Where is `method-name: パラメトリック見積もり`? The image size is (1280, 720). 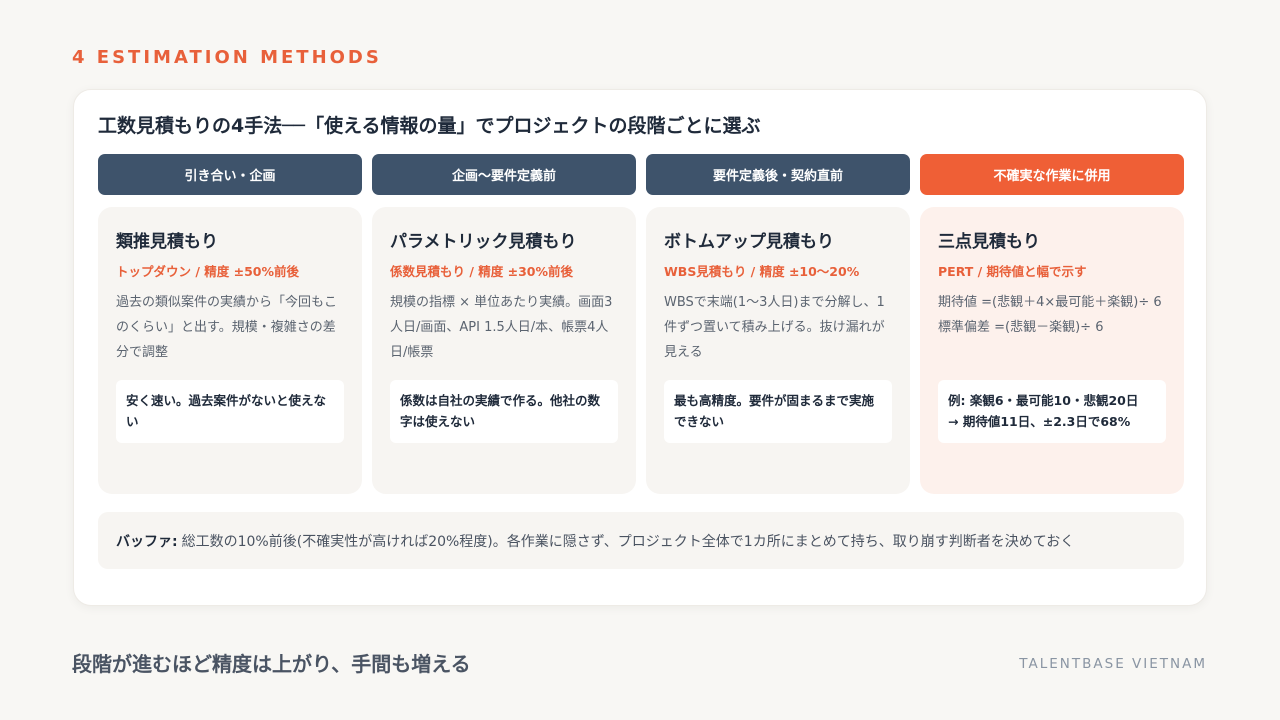 method-name: パラメトリック見積もり is located at coordinates (483, 242).